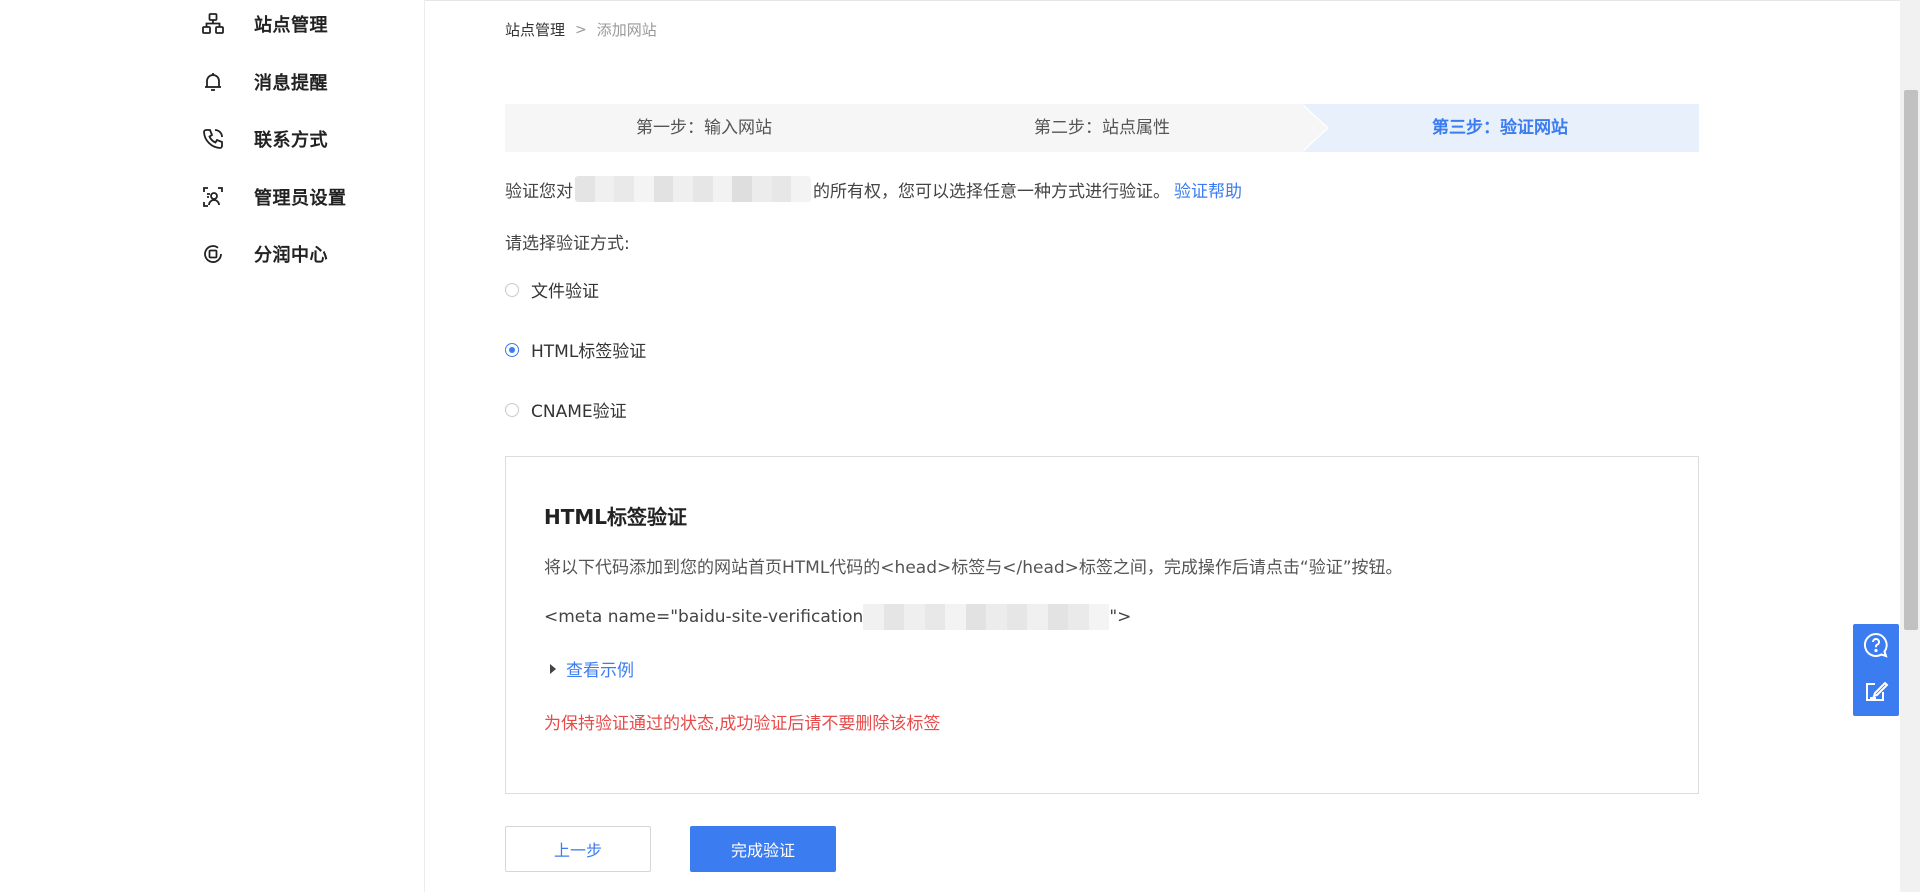 Image resolution: width=1920 pixels, height=892 pixels. What do you see at coordinates (567, 244) in the screenshot?
I see `method-label: 请选择验证方式:` at bounding box center [567, 244].